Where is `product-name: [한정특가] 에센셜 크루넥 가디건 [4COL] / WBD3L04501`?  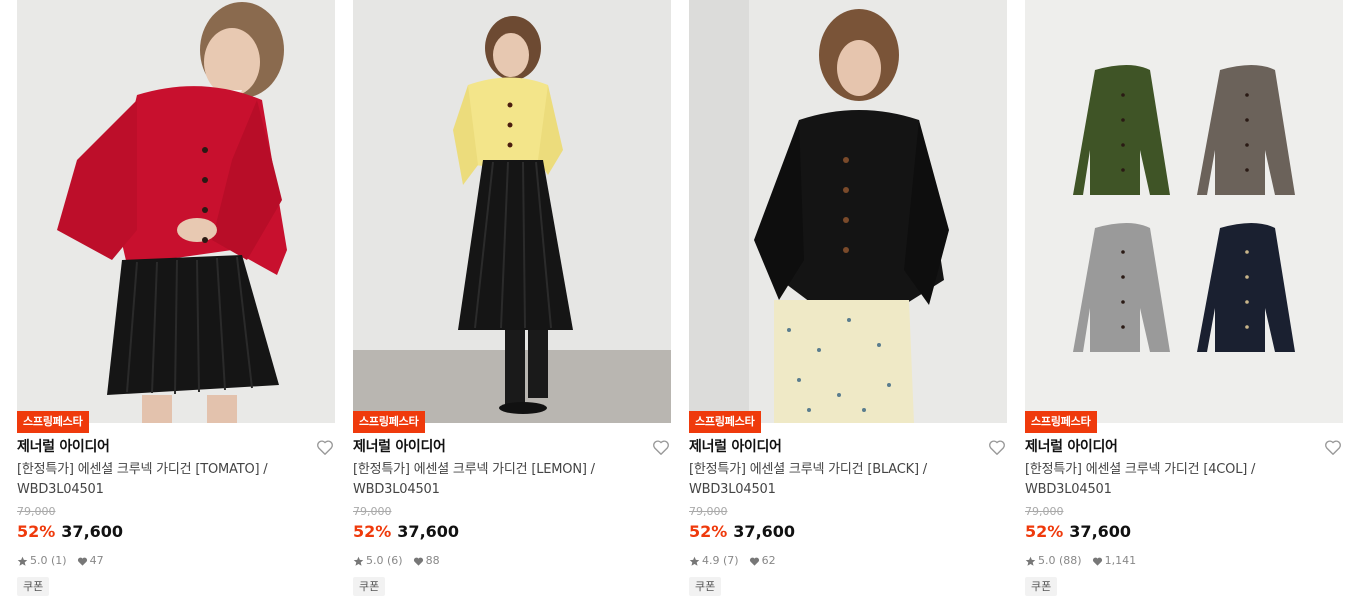
product-name: [한정특가] 에센셜 크루넥 가디건 [4COL] / WBD3L04501 is located at coordinates (1175, 480).